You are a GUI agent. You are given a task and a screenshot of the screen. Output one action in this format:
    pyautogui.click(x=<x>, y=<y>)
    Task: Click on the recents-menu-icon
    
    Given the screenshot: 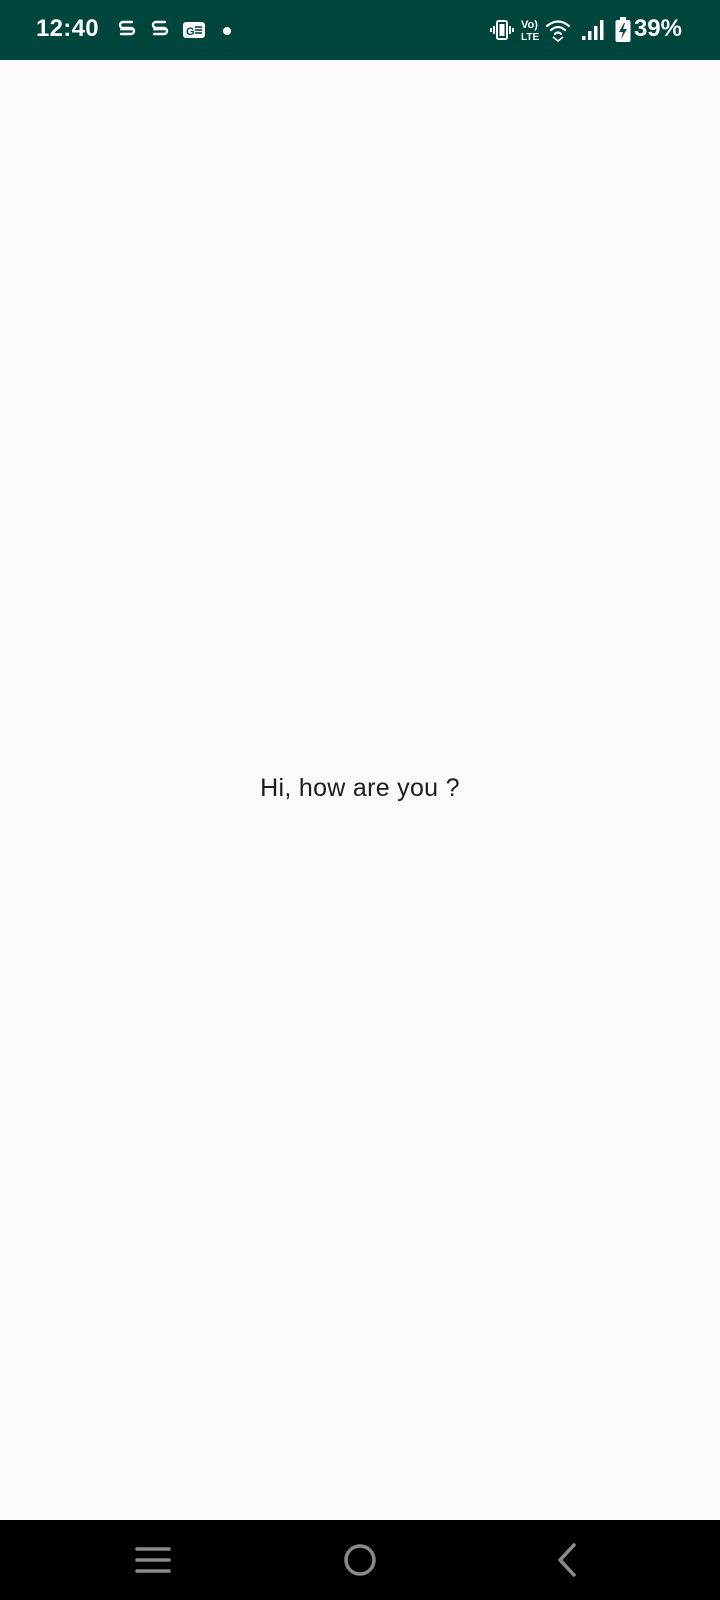 What is the action you would take?
    pyautogui.click(x=153, y=1560)
    